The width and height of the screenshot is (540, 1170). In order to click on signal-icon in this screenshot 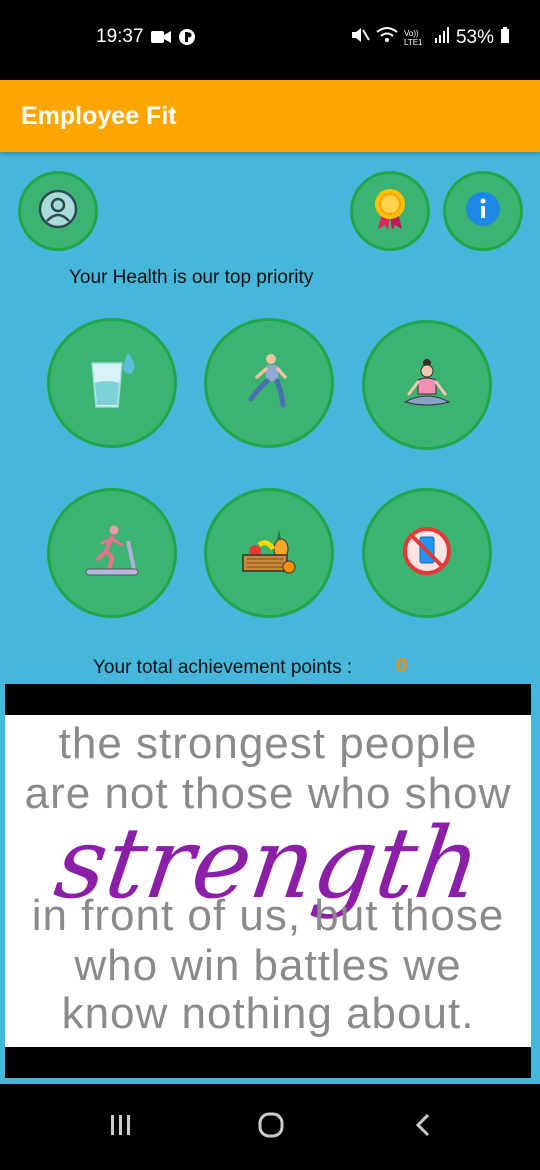, I will do `click(442, 38)`.